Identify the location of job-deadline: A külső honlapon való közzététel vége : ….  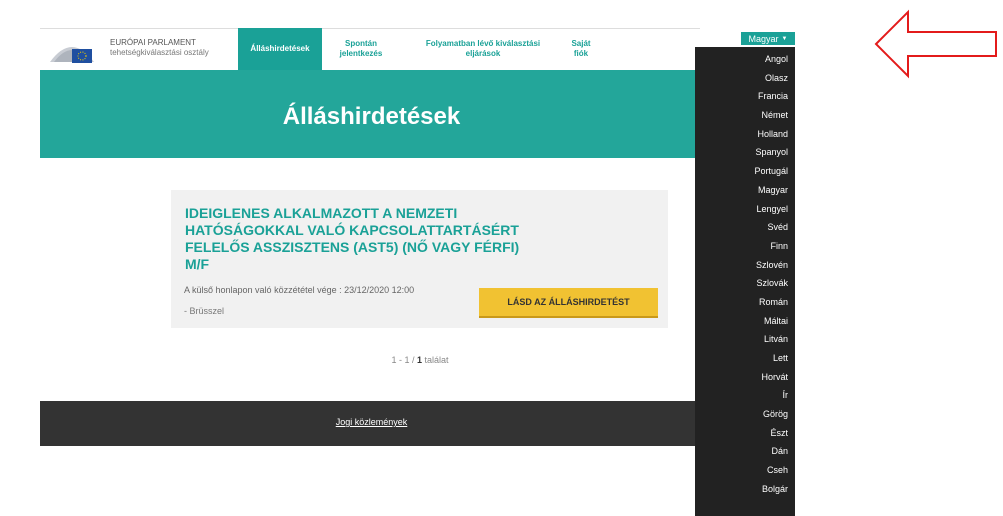
(299, 290).